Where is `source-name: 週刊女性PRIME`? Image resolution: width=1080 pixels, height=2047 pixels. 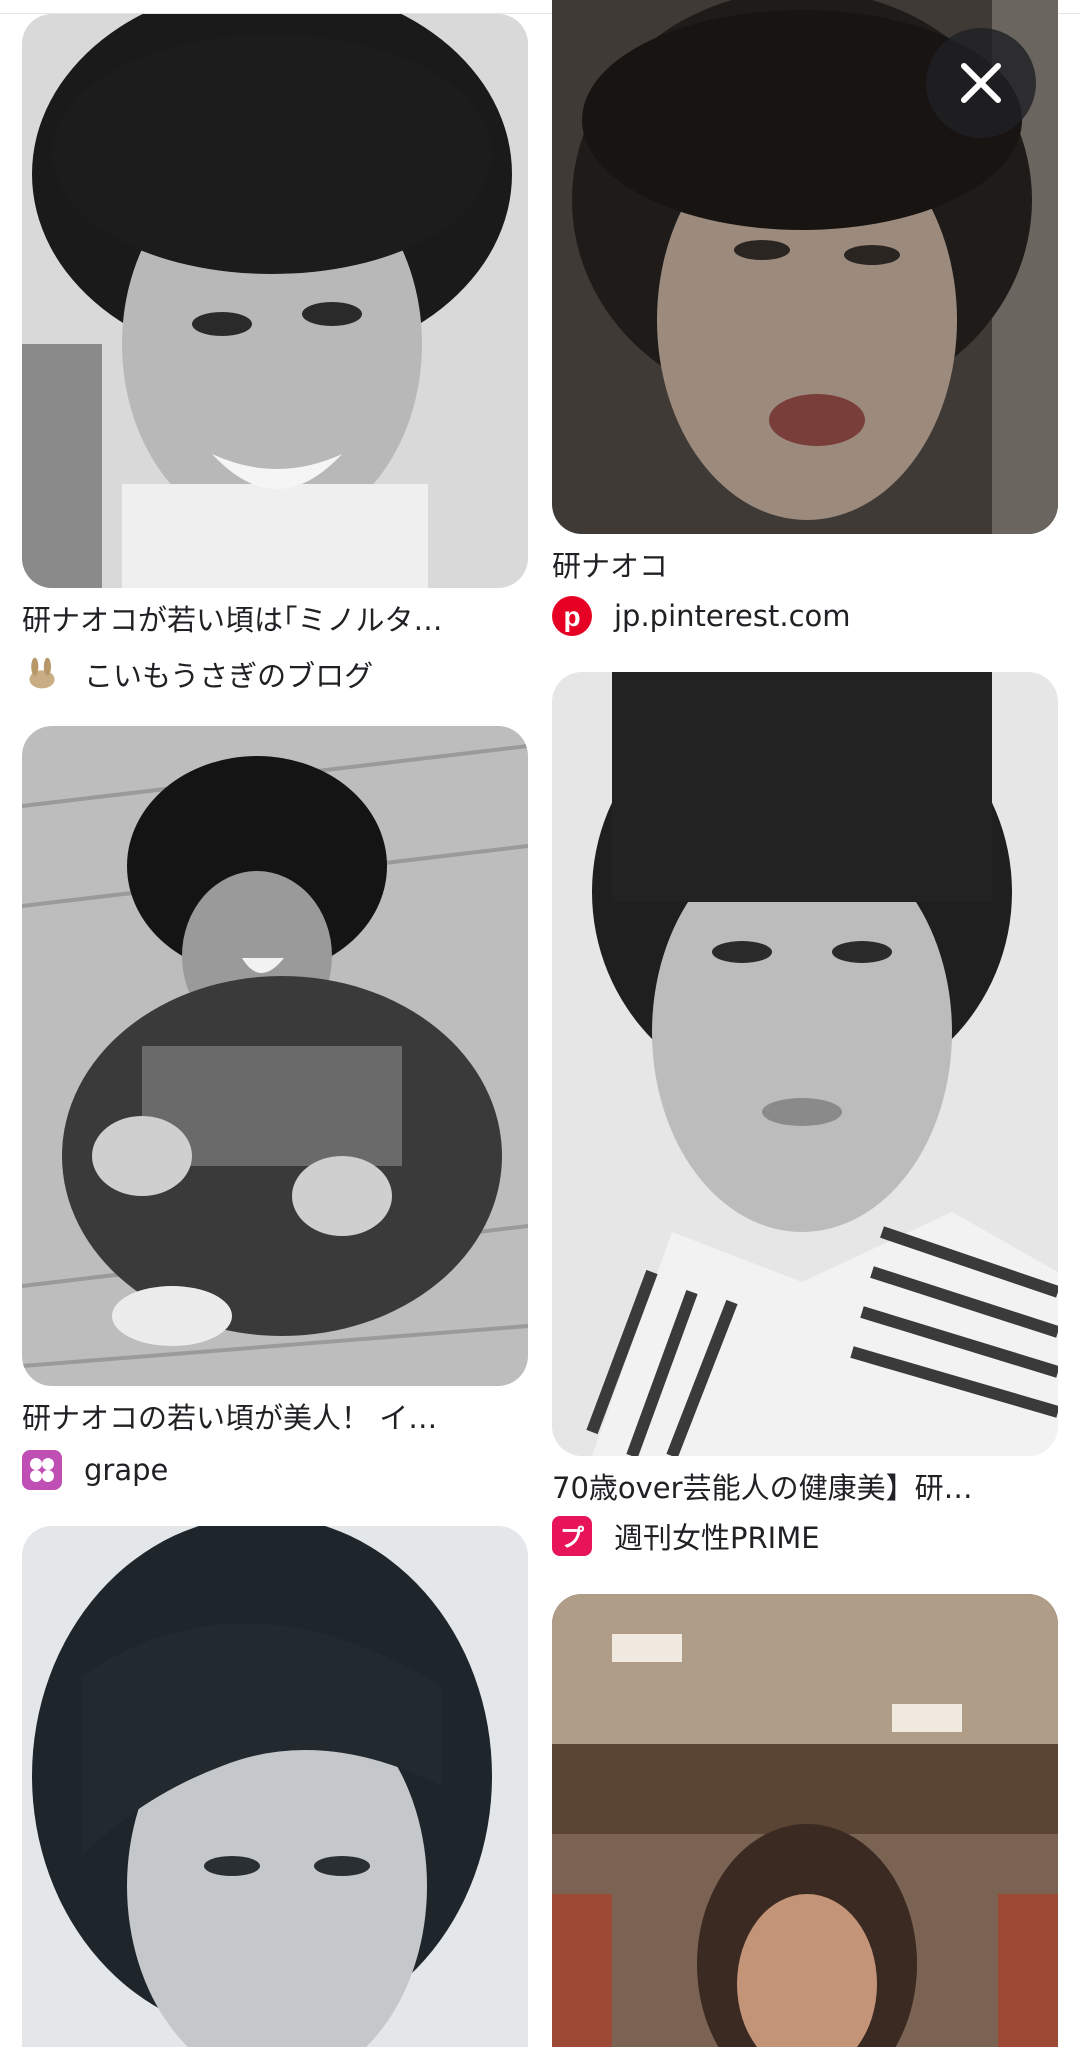 source-name: 週刊女性PRIME is located at coordinates (717, 1538).